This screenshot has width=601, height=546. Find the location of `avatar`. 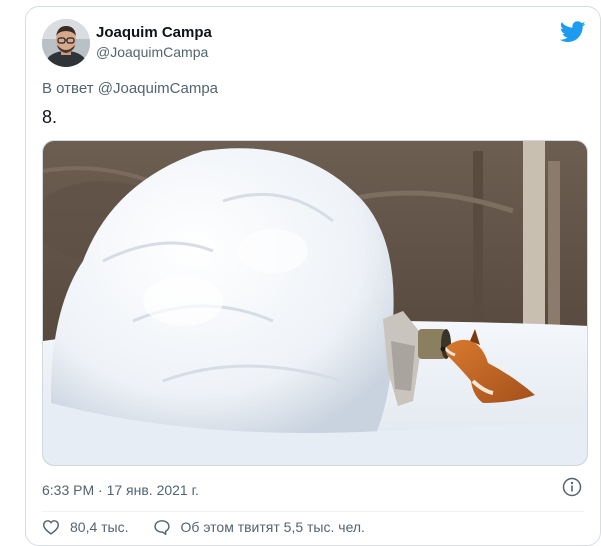

avatar is located at coordinates (66, 43).